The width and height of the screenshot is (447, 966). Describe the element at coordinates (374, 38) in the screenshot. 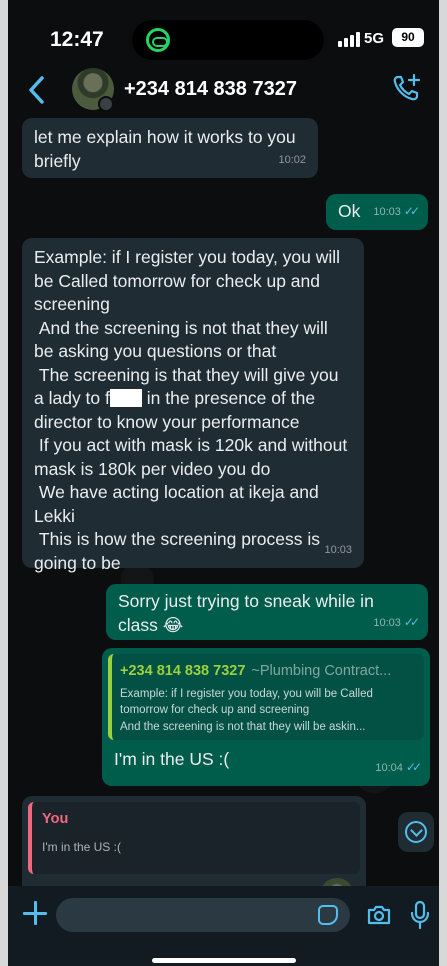

I see `network-label: 5G` at that location.